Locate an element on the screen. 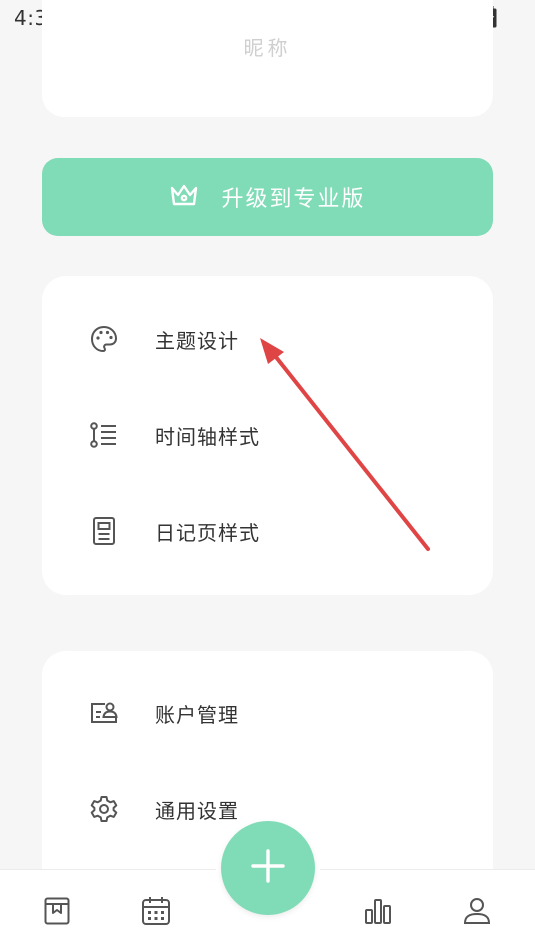  menu-item-timeline-style: 时间轴样式 is located at coordinates (267, 435).